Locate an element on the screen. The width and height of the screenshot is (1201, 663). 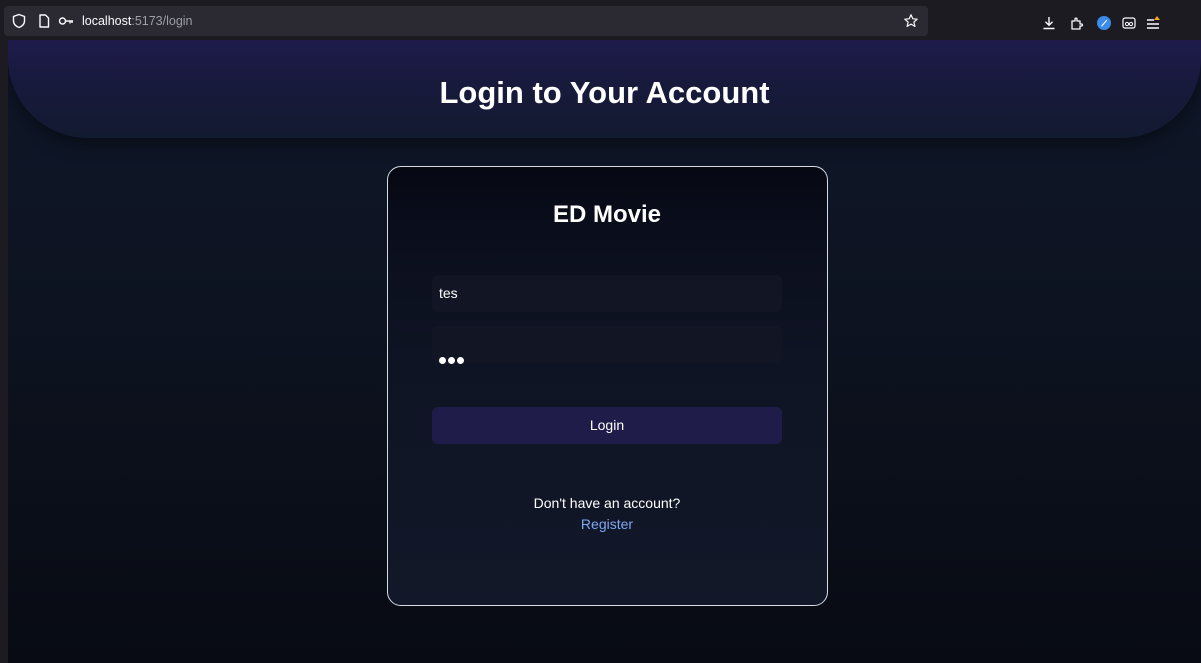
download-icon is located at coordinates (1049, 23).